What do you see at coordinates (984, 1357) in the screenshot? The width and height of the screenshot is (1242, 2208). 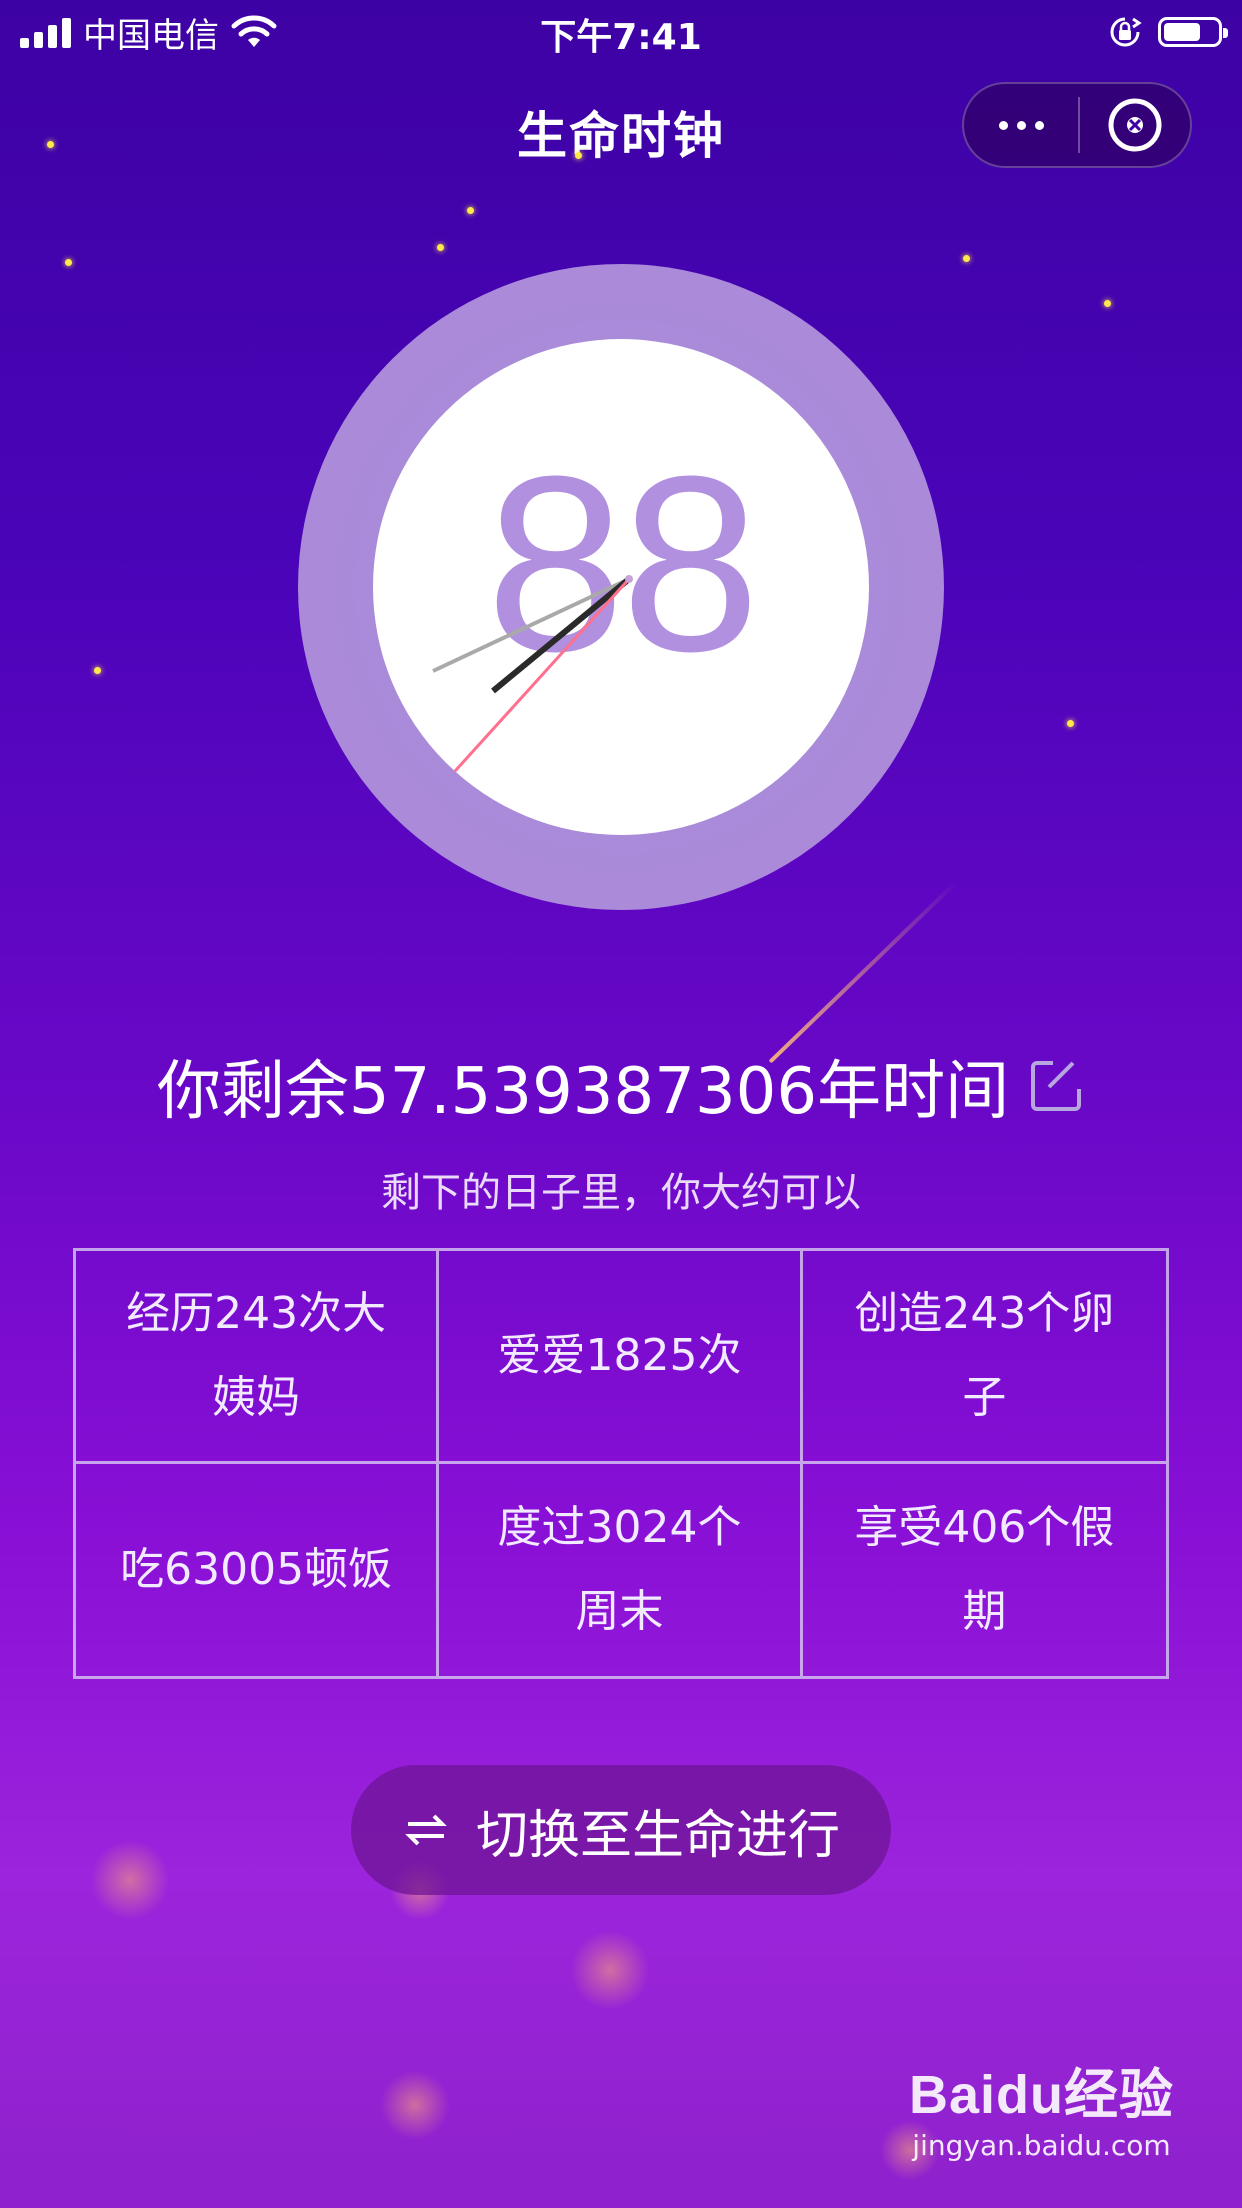 I see `stat-eggs: 创造243个卵子` at bounding box center [984, 1357].